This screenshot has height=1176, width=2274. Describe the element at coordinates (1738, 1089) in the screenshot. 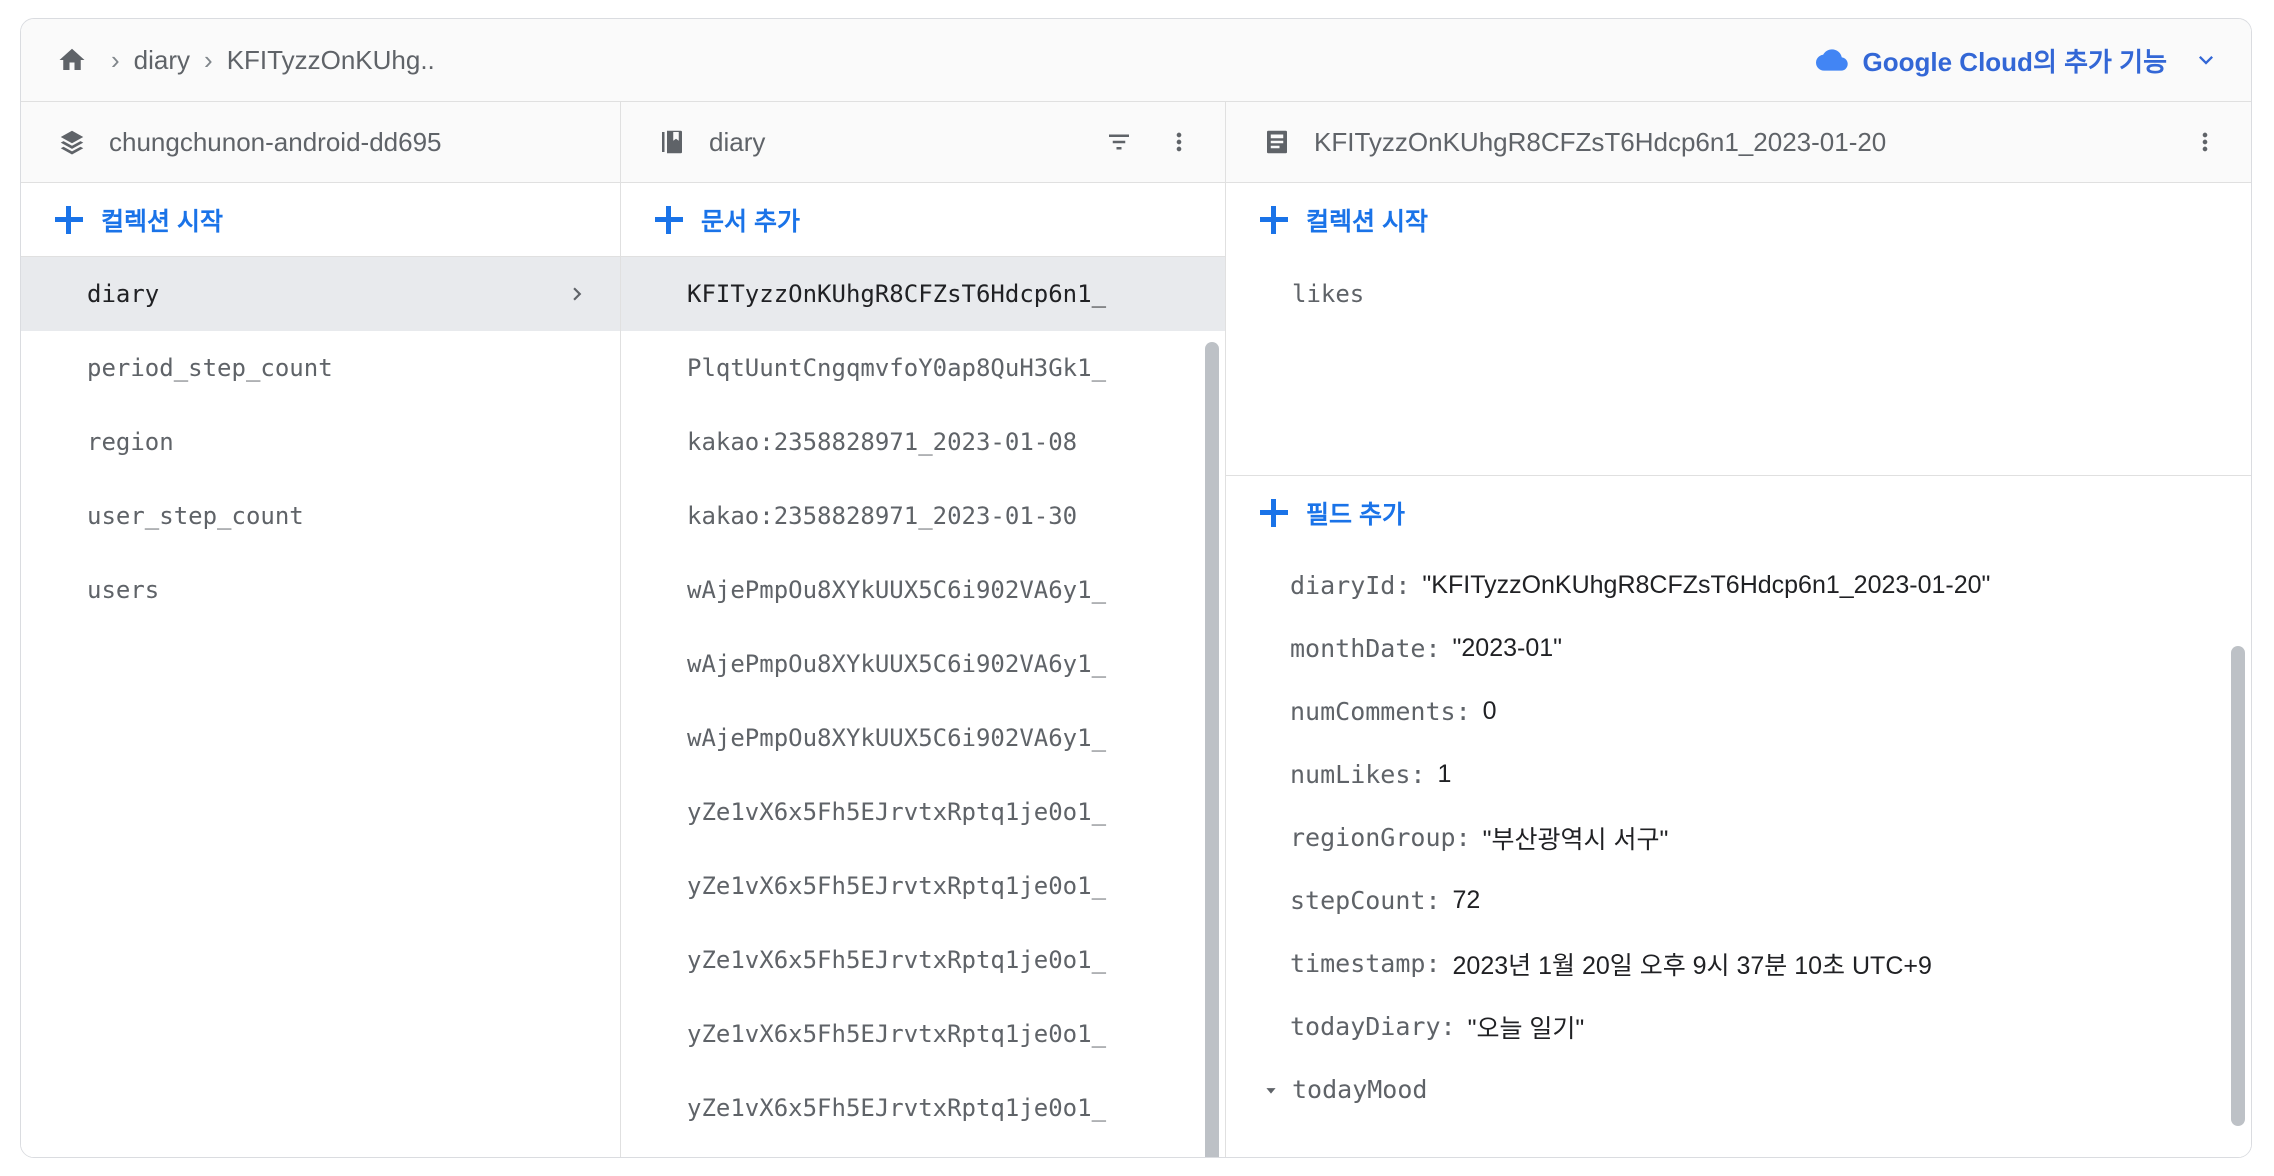

I see `field-row: todayMood` at that location.